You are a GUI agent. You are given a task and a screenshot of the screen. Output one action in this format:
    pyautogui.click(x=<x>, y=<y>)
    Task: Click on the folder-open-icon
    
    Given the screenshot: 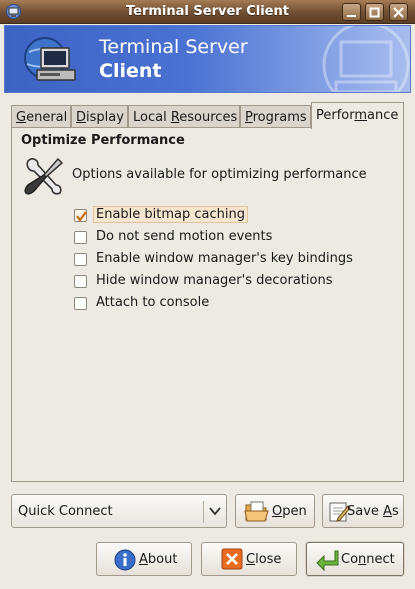 What is the action you would take?
    pyautogui.click(x=256, y=511)
    